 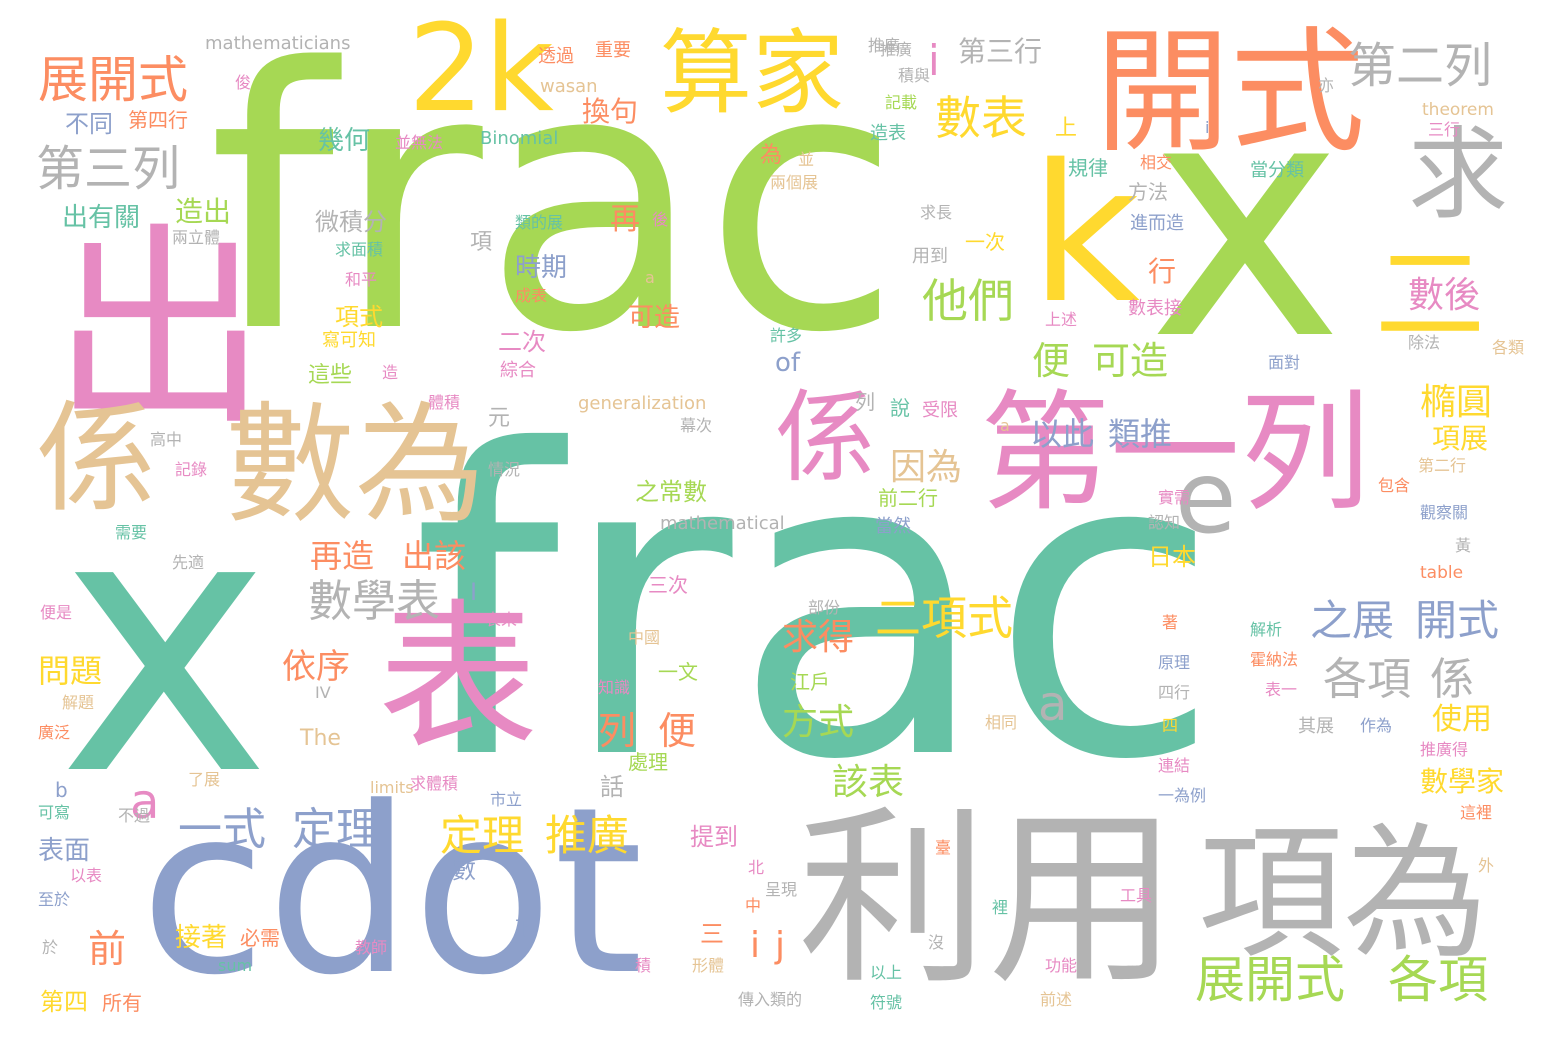 What do you see at coordinates (1463, 545) in the screenshot?
I see `word-huang: 黃` at bounding box center [1463, 545].